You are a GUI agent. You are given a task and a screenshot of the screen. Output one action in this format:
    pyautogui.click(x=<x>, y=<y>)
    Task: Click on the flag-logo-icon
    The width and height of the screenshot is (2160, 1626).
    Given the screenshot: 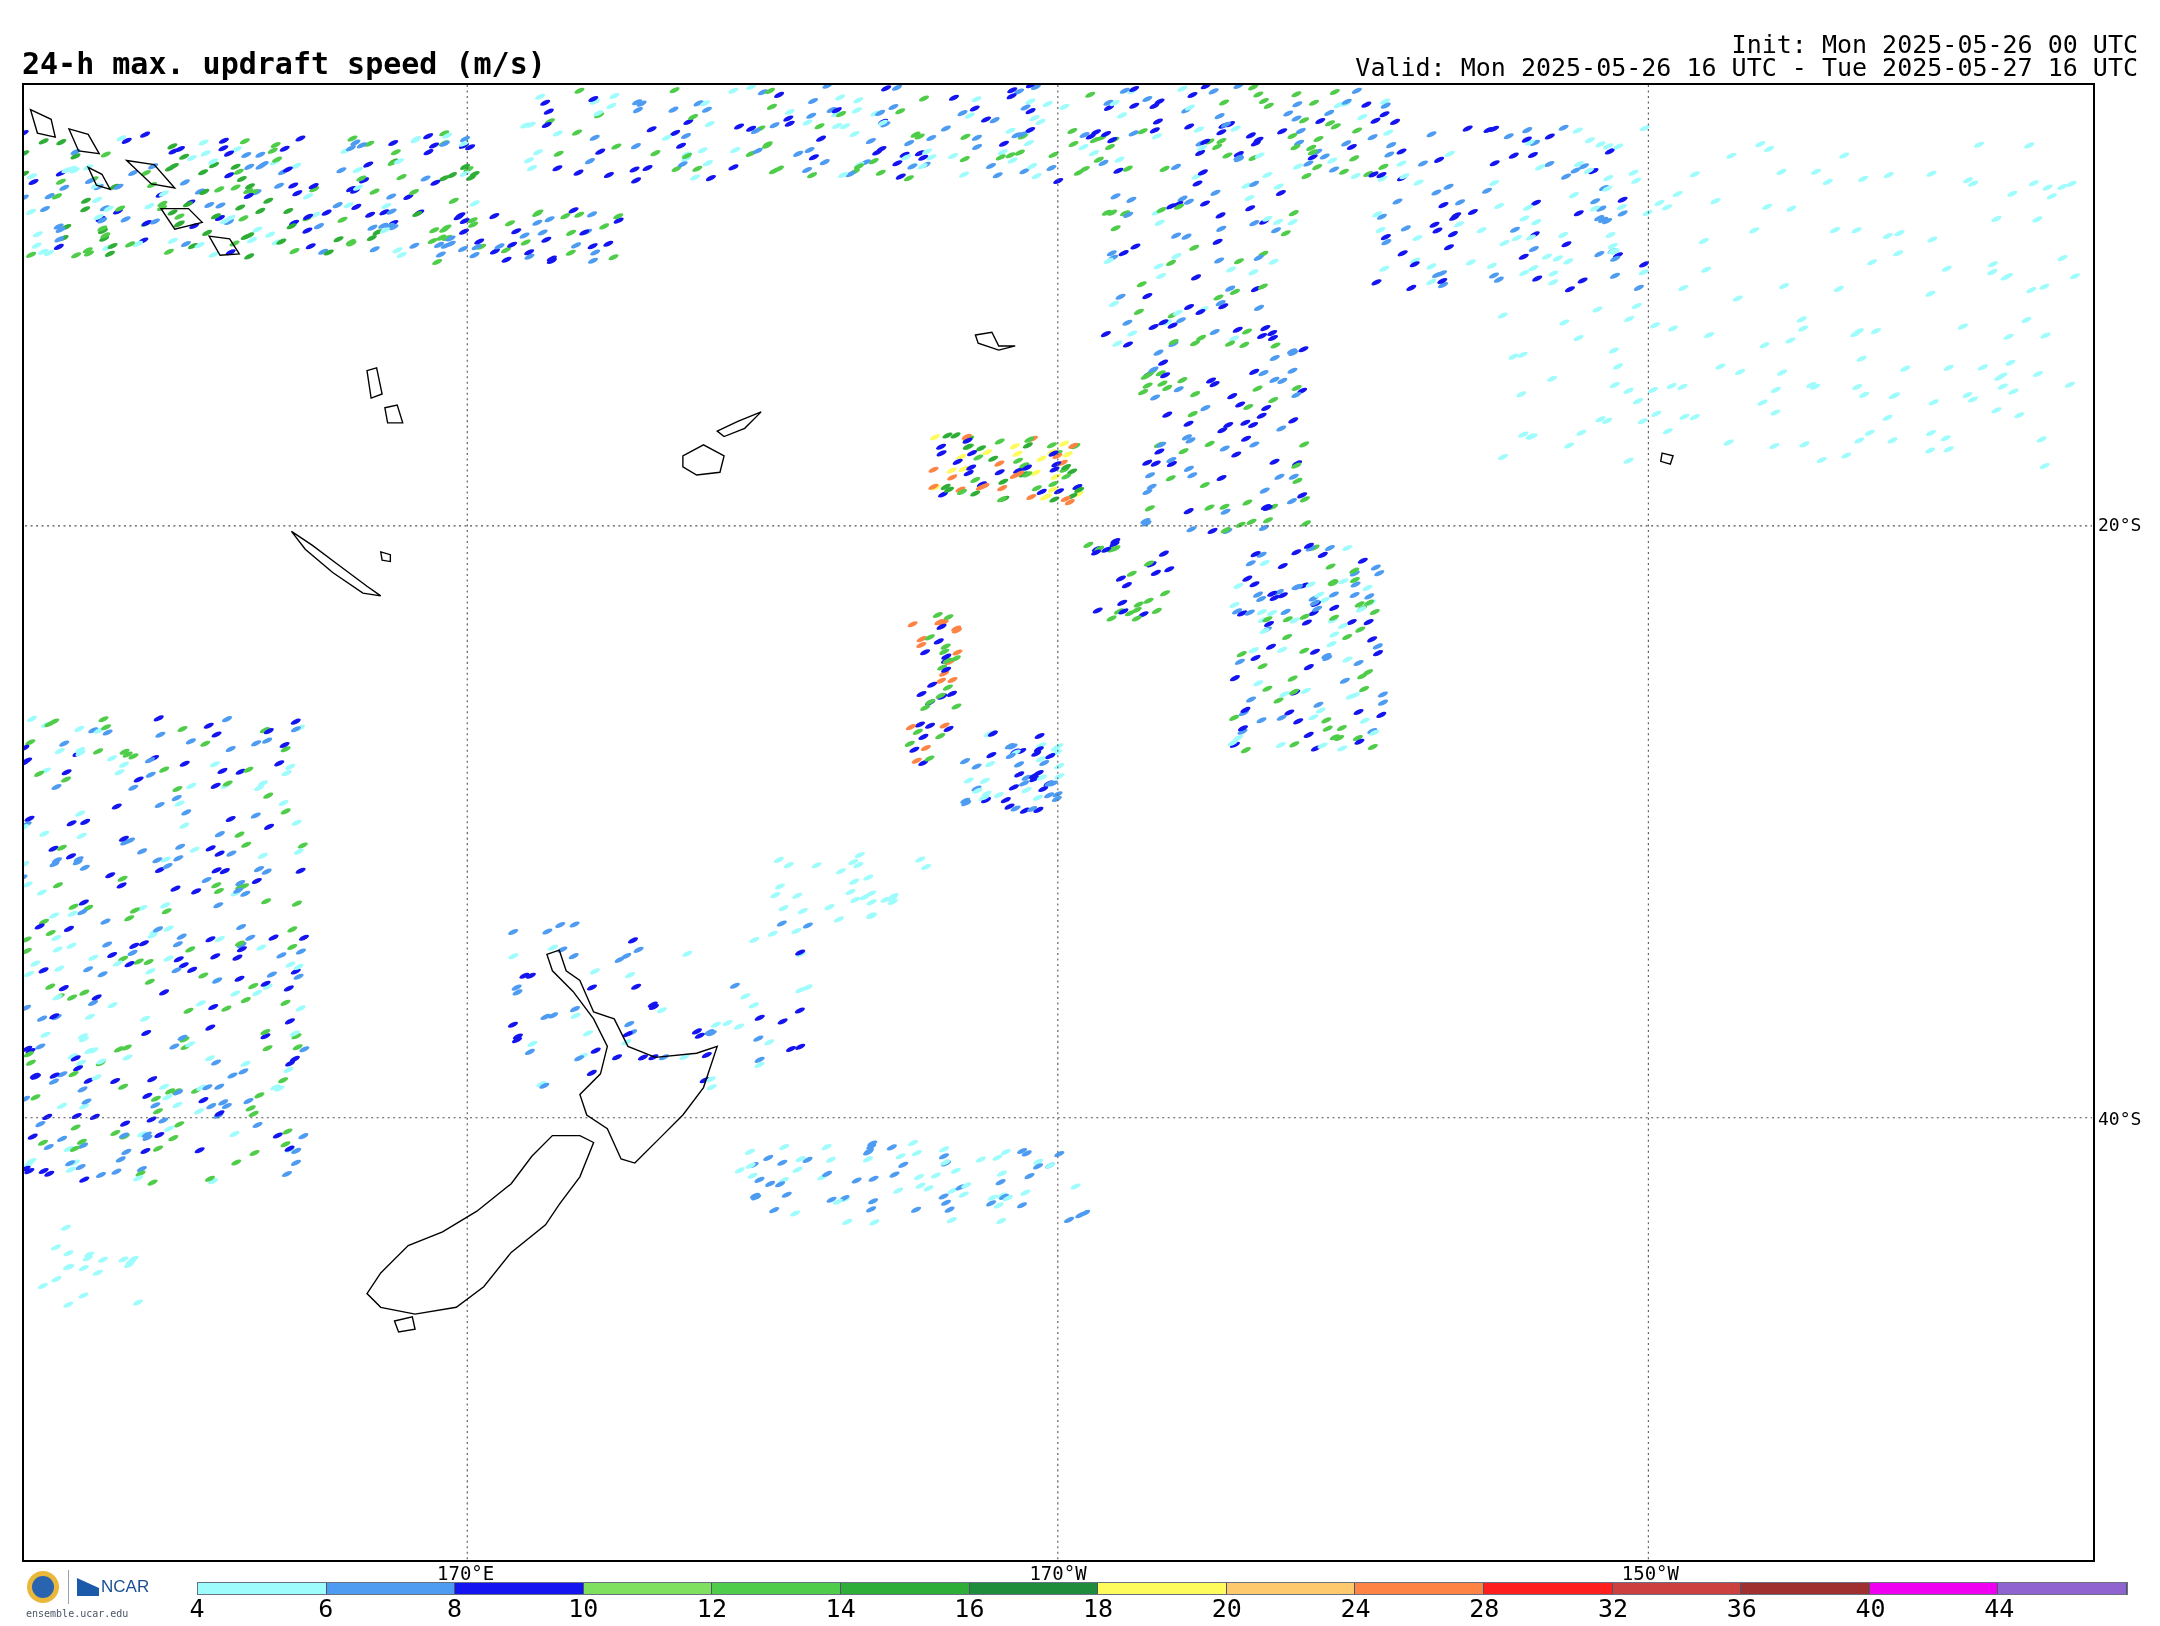 What is the action you would take?
    pyautogui.click(x=88, y=1587)
    